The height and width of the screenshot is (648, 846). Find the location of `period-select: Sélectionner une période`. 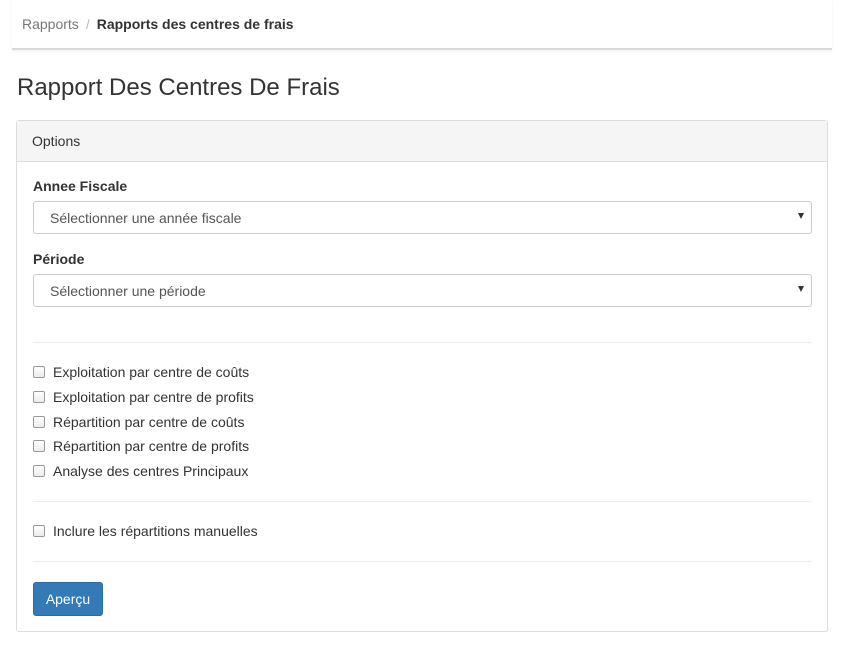

period-select: Sélectionner une période is located at coordinates (422, 290).